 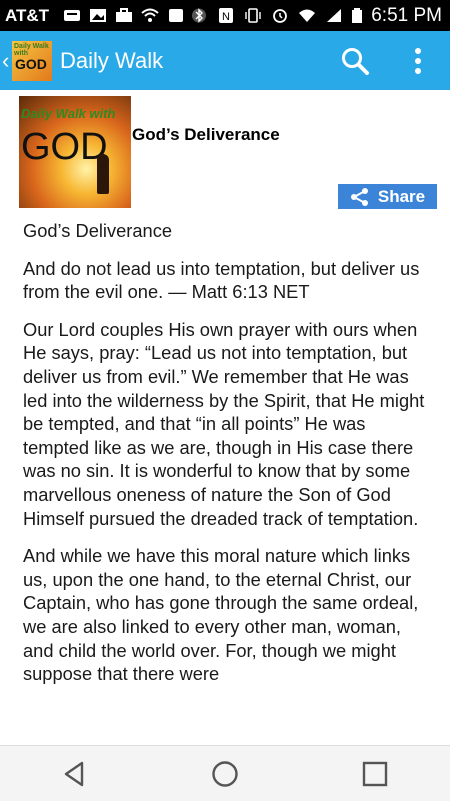 I want to click on share-button: Share, so click(x=387, y=196).